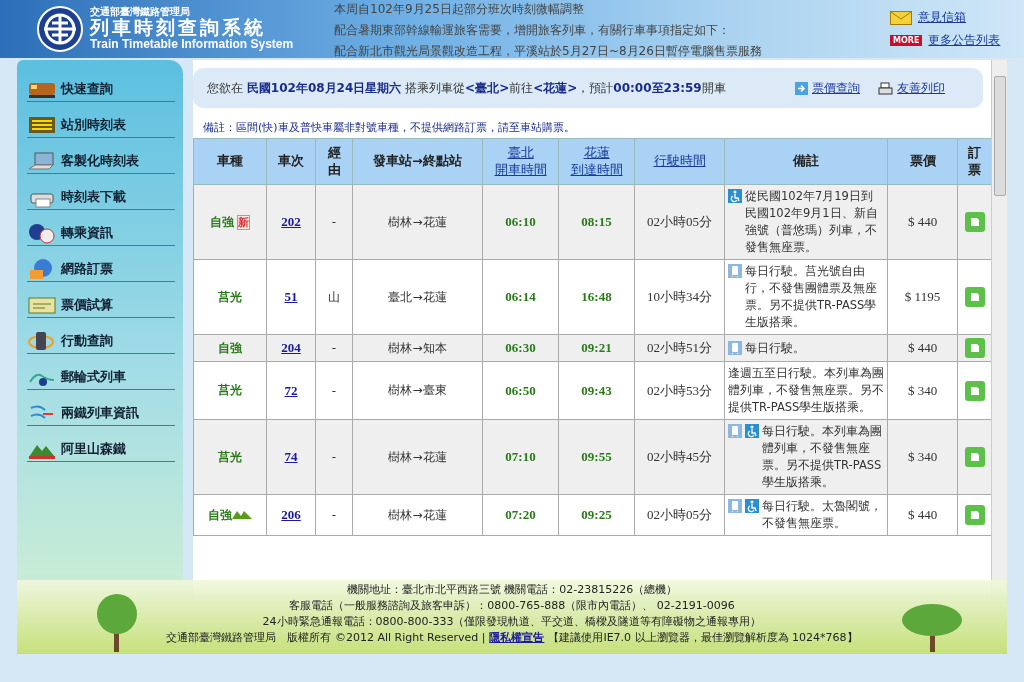 This screenshot has height=682, width=1024. Describe the element at coordinates (101, 341) in the screenshot. I see `sidebar-item: 行動查詢` at that location.